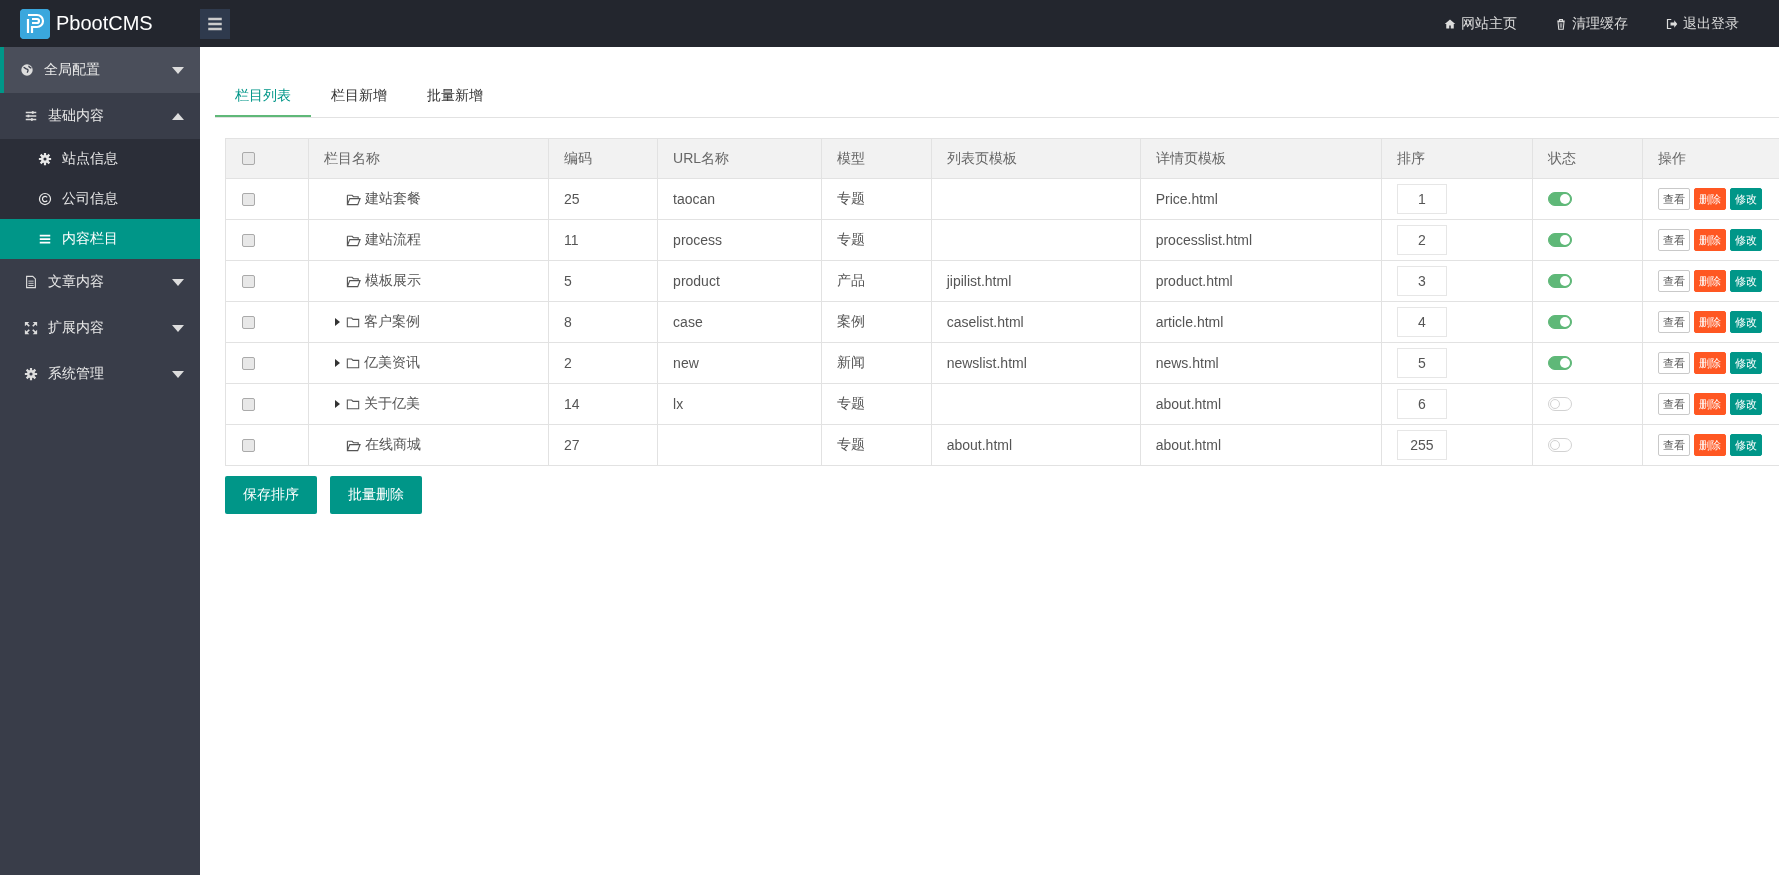 Image resolution: width=1779 pixels, height=875 pixels. Describe the element at coordinates (1421, 404) in the screenshot. I see `sort-input: 6` at that location.